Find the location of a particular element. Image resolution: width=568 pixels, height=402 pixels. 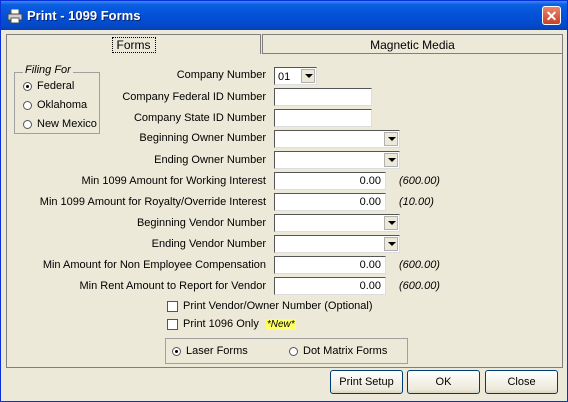

company-number-label: Company Number is located at coordinates (221, 75).